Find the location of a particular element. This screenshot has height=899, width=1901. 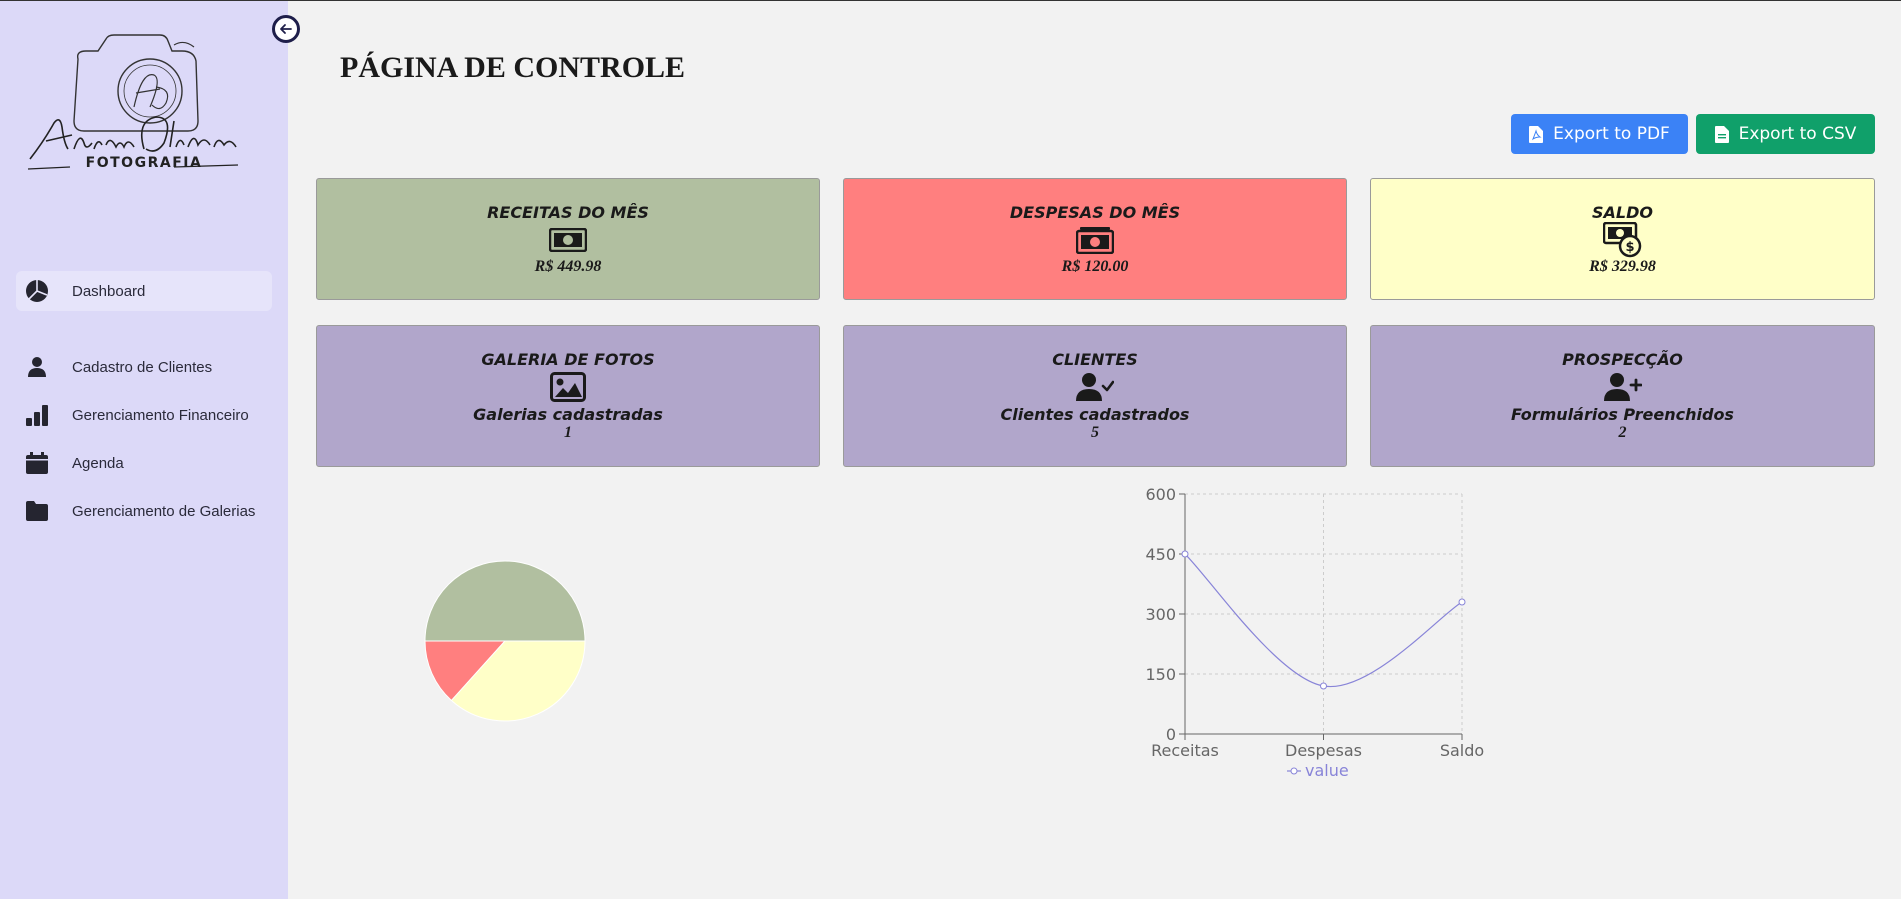

page-title: PÁGINA DE CONTROLE is located at coordinates (513, 67).